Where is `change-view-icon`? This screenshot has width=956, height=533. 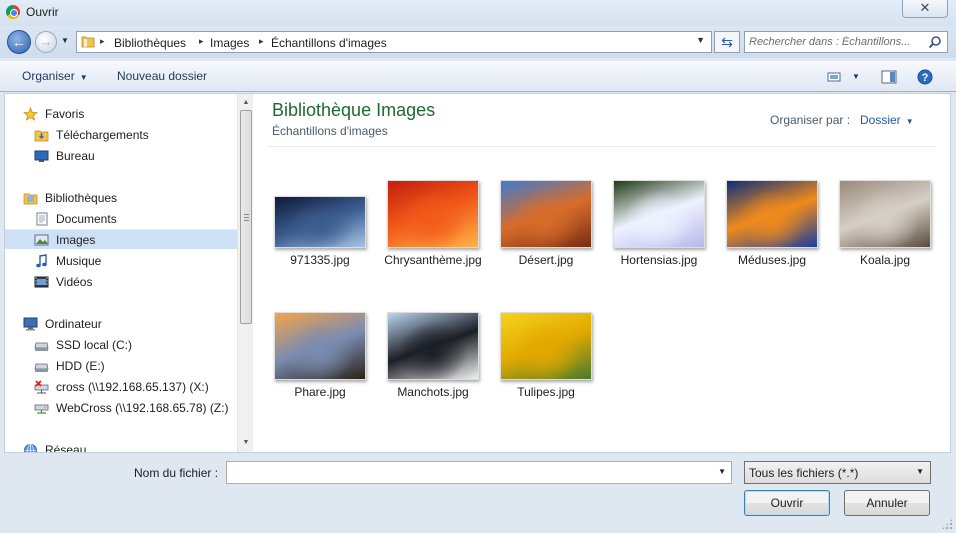 change-view-icon is located at coordinates (835, 77).